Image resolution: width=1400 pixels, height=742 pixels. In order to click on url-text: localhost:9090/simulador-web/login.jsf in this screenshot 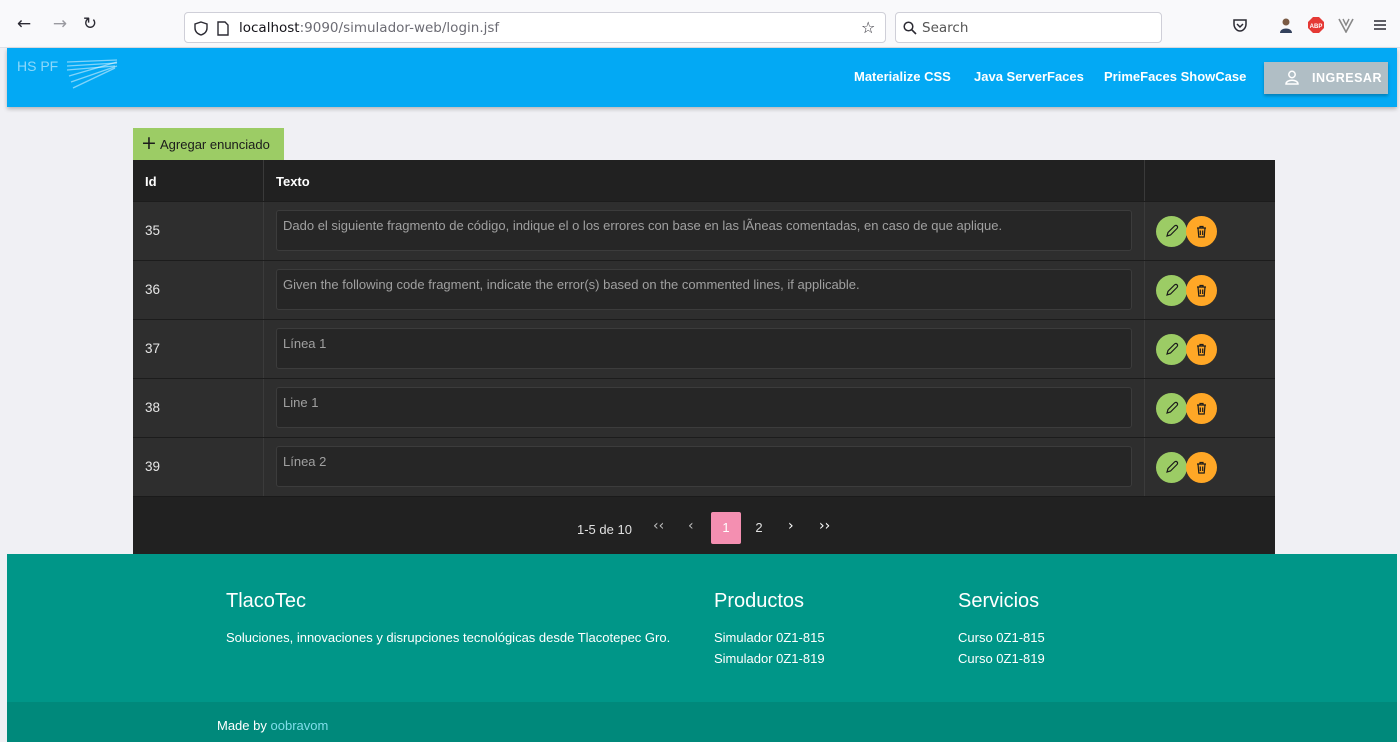, I will do `click(369, 28)`.